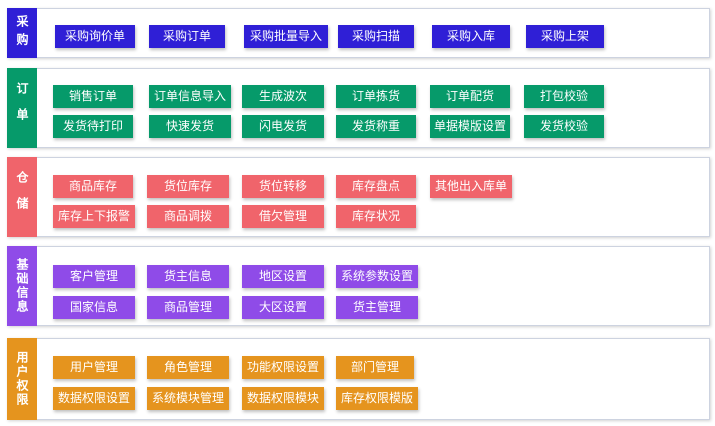  I want to click on warehouse-button: 货位转移, so click(283, 186).